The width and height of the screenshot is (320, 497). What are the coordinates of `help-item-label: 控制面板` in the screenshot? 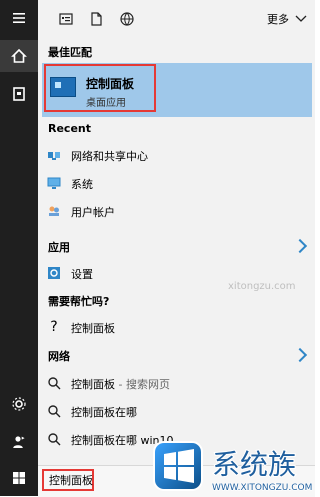 It's located at (93, 328).